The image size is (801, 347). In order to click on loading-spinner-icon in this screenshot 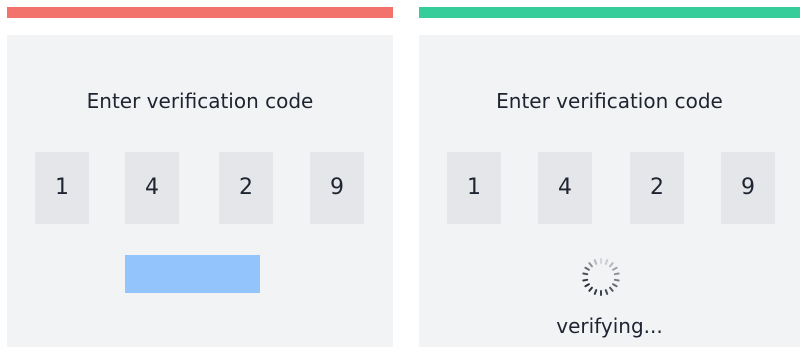, I will do `click(601, 277)`.